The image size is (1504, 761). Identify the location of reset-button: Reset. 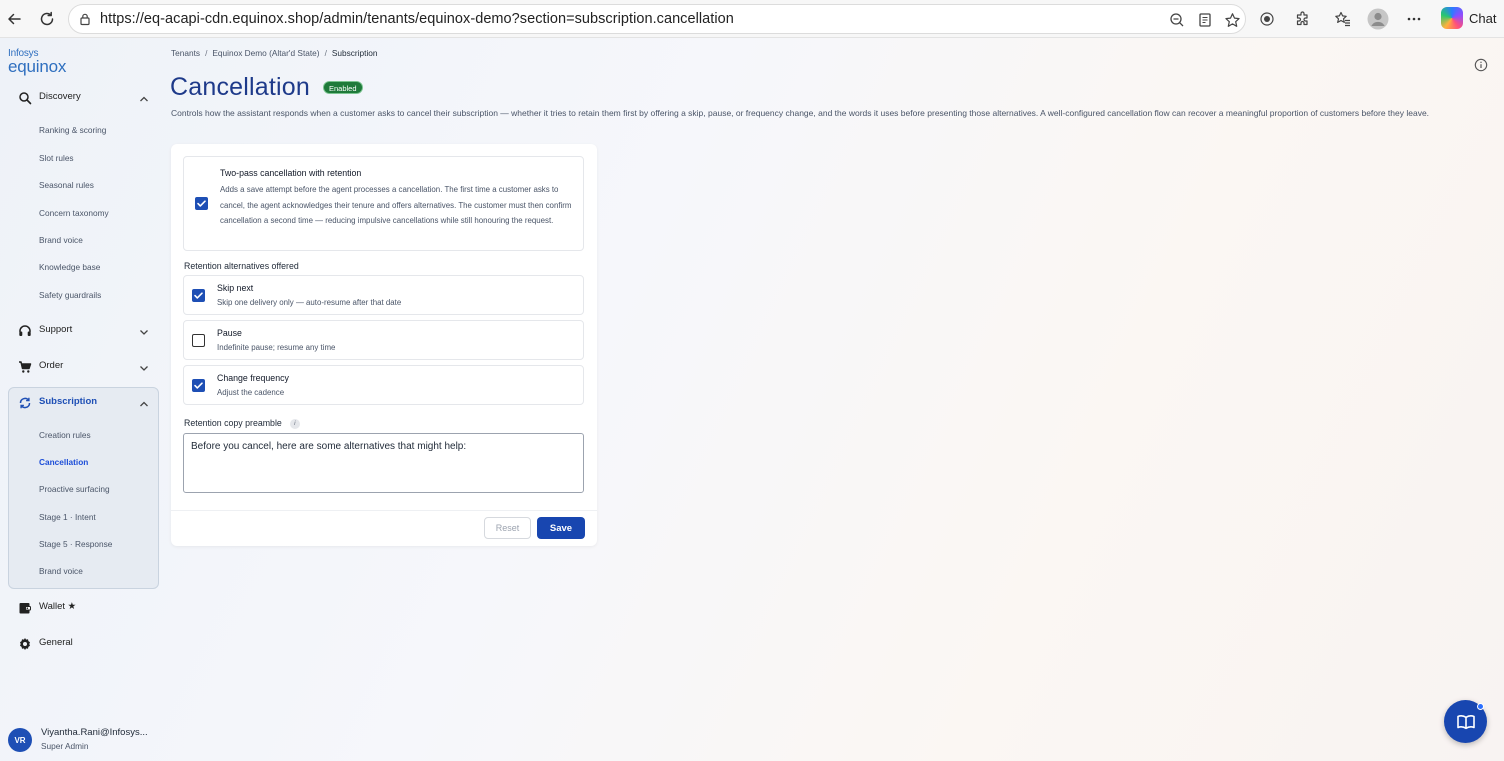
(507, 528).